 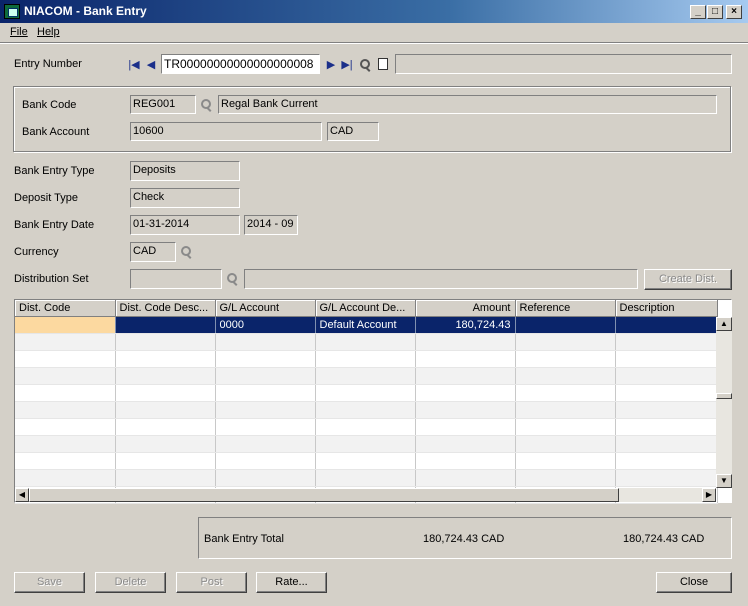 What do you see at coordinates (709, 495) in the screenshot?
I see `scroll-right-icon: ▶` at bounding box center [709, 495].